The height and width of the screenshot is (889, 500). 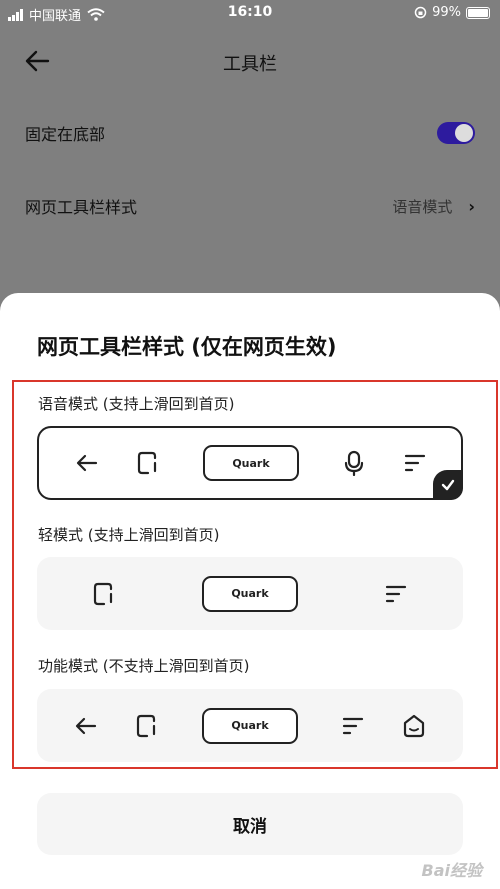 What do you see at coordinates (65, 134) in the screenshot?
I see `pin-bottom-label: 固定在底部` at bounding box center [65, 134].